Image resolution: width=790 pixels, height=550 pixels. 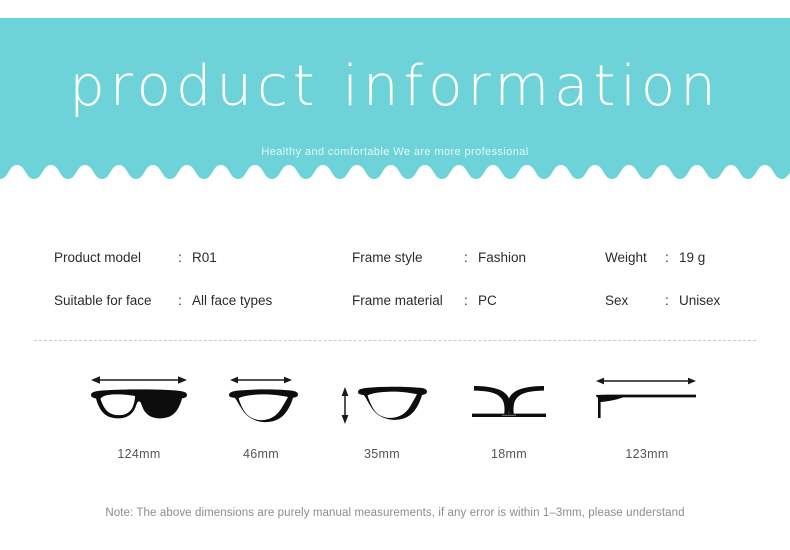 I want to click on spec-value: Fashion, so click(x=502, y=257).